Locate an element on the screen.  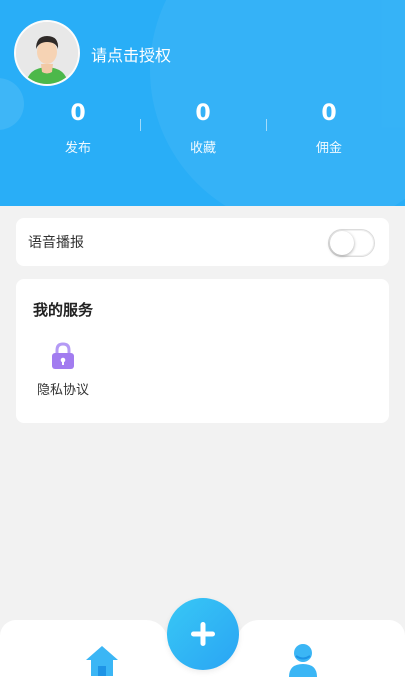
my-services-title: 我的服务 is located at coordinates (63, 310).